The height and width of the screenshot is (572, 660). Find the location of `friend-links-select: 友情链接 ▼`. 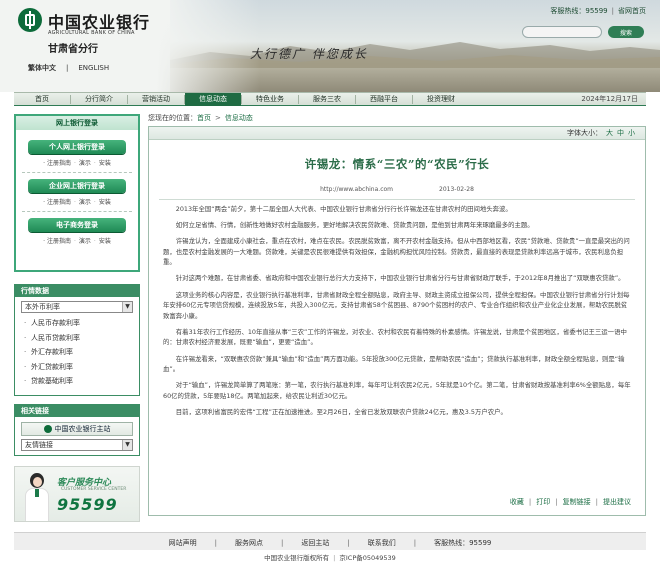

friend-links-select: 友情链接 ▼ is located at coordinates (77, 445).